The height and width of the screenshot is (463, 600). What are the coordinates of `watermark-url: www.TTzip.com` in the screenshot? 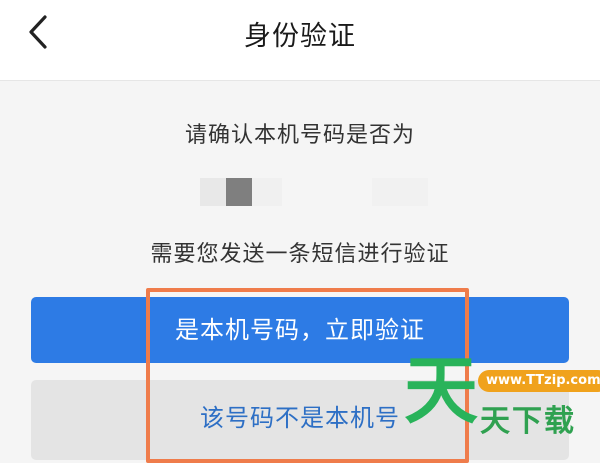 It's located at (539, 381).